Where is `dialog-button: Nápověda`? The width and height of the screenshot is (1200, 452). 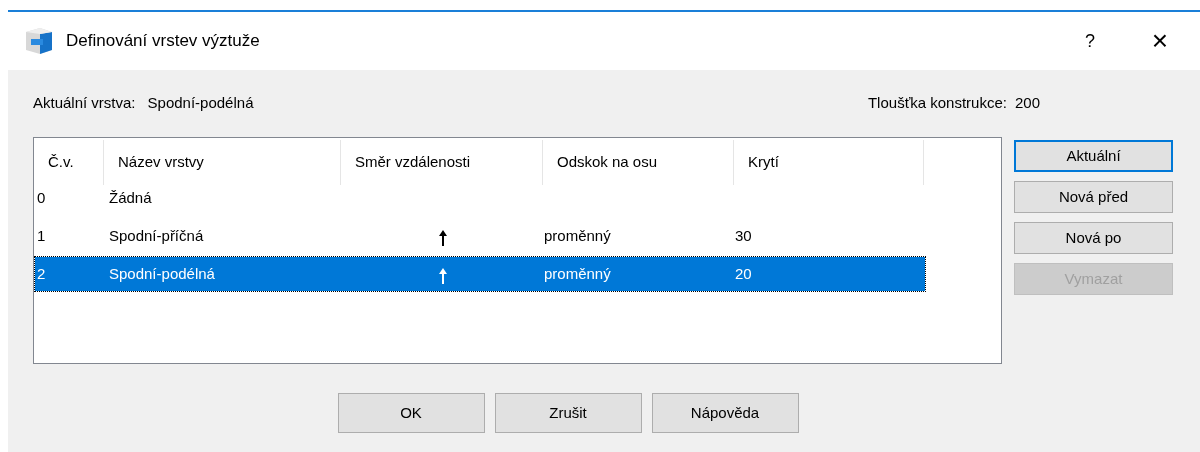 dialog-button: Nápověda is located at coordinates (725, 413).